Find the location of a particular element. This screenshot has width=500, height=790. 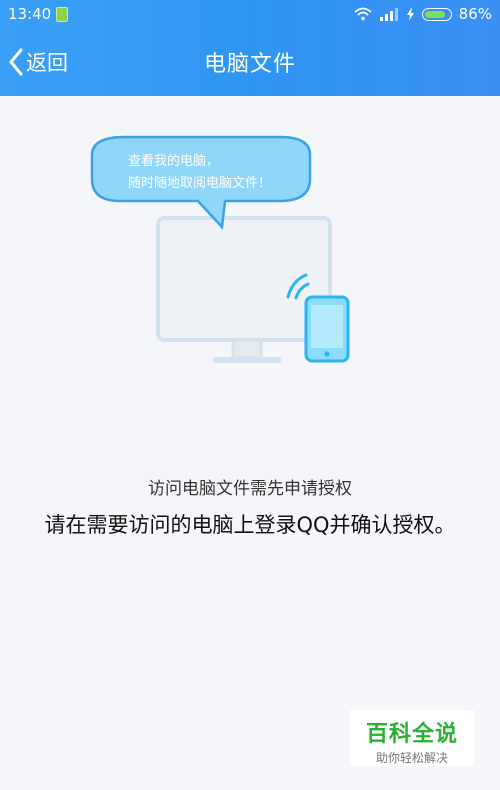

bubble-line-1: 查看我的电脑， is located at coordinates (173, 161).